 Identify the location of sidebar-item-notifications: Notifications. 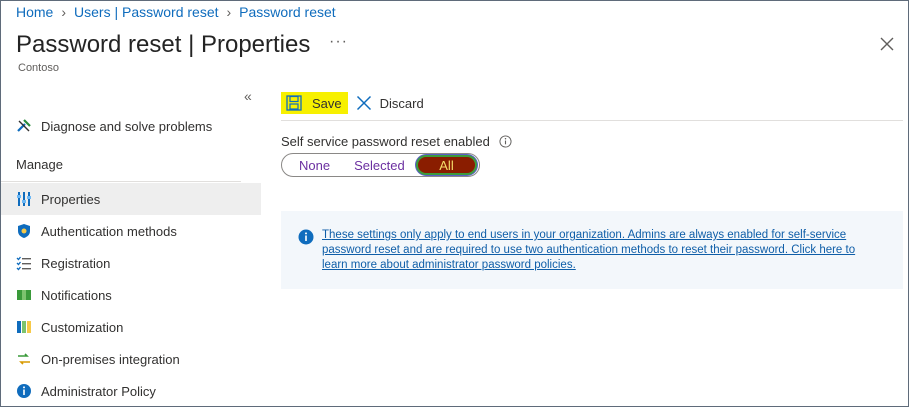
(131, 295).